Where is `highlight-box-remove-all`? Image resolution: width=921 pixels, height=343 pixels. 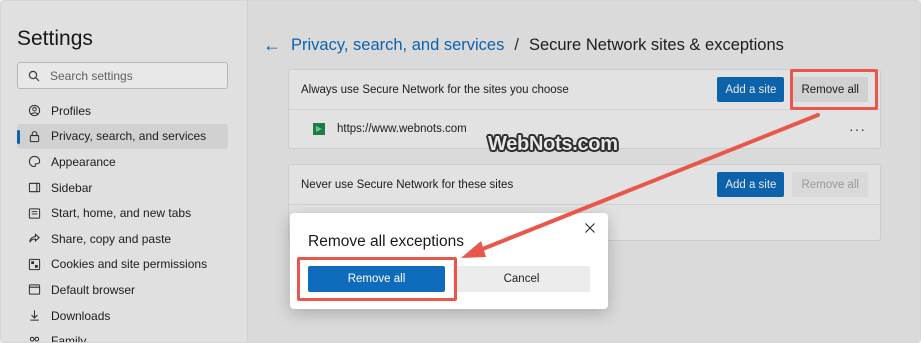
highlight-box-remove-all is located at coordinates (834, 89).